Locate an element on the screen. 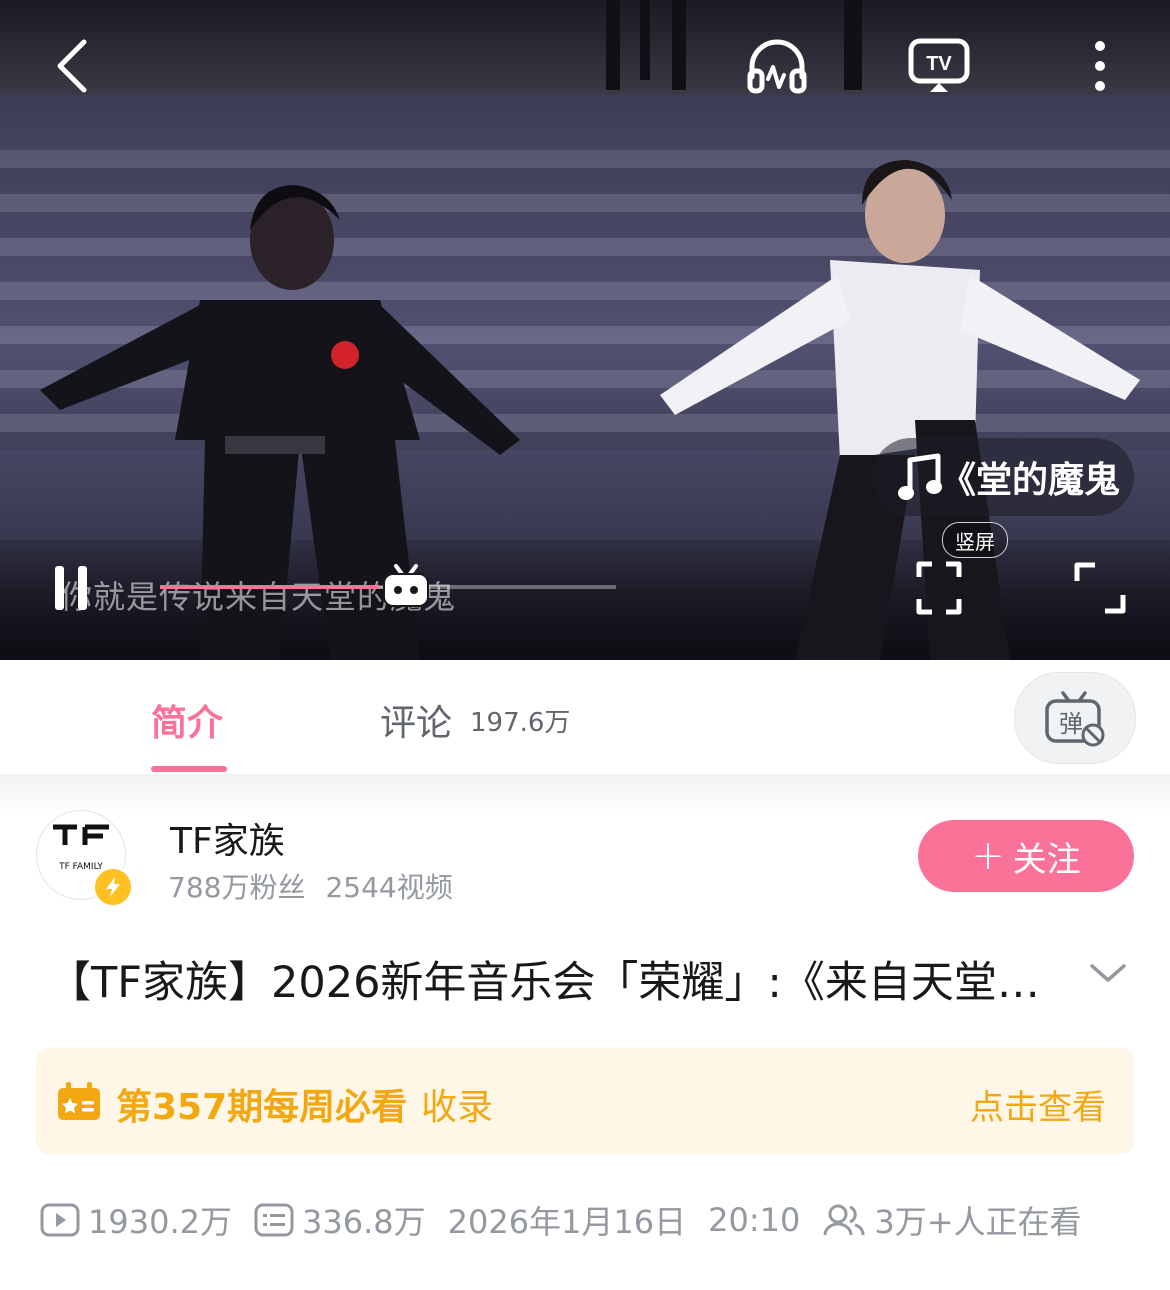  more-button is located at coordinates (1100, 66).